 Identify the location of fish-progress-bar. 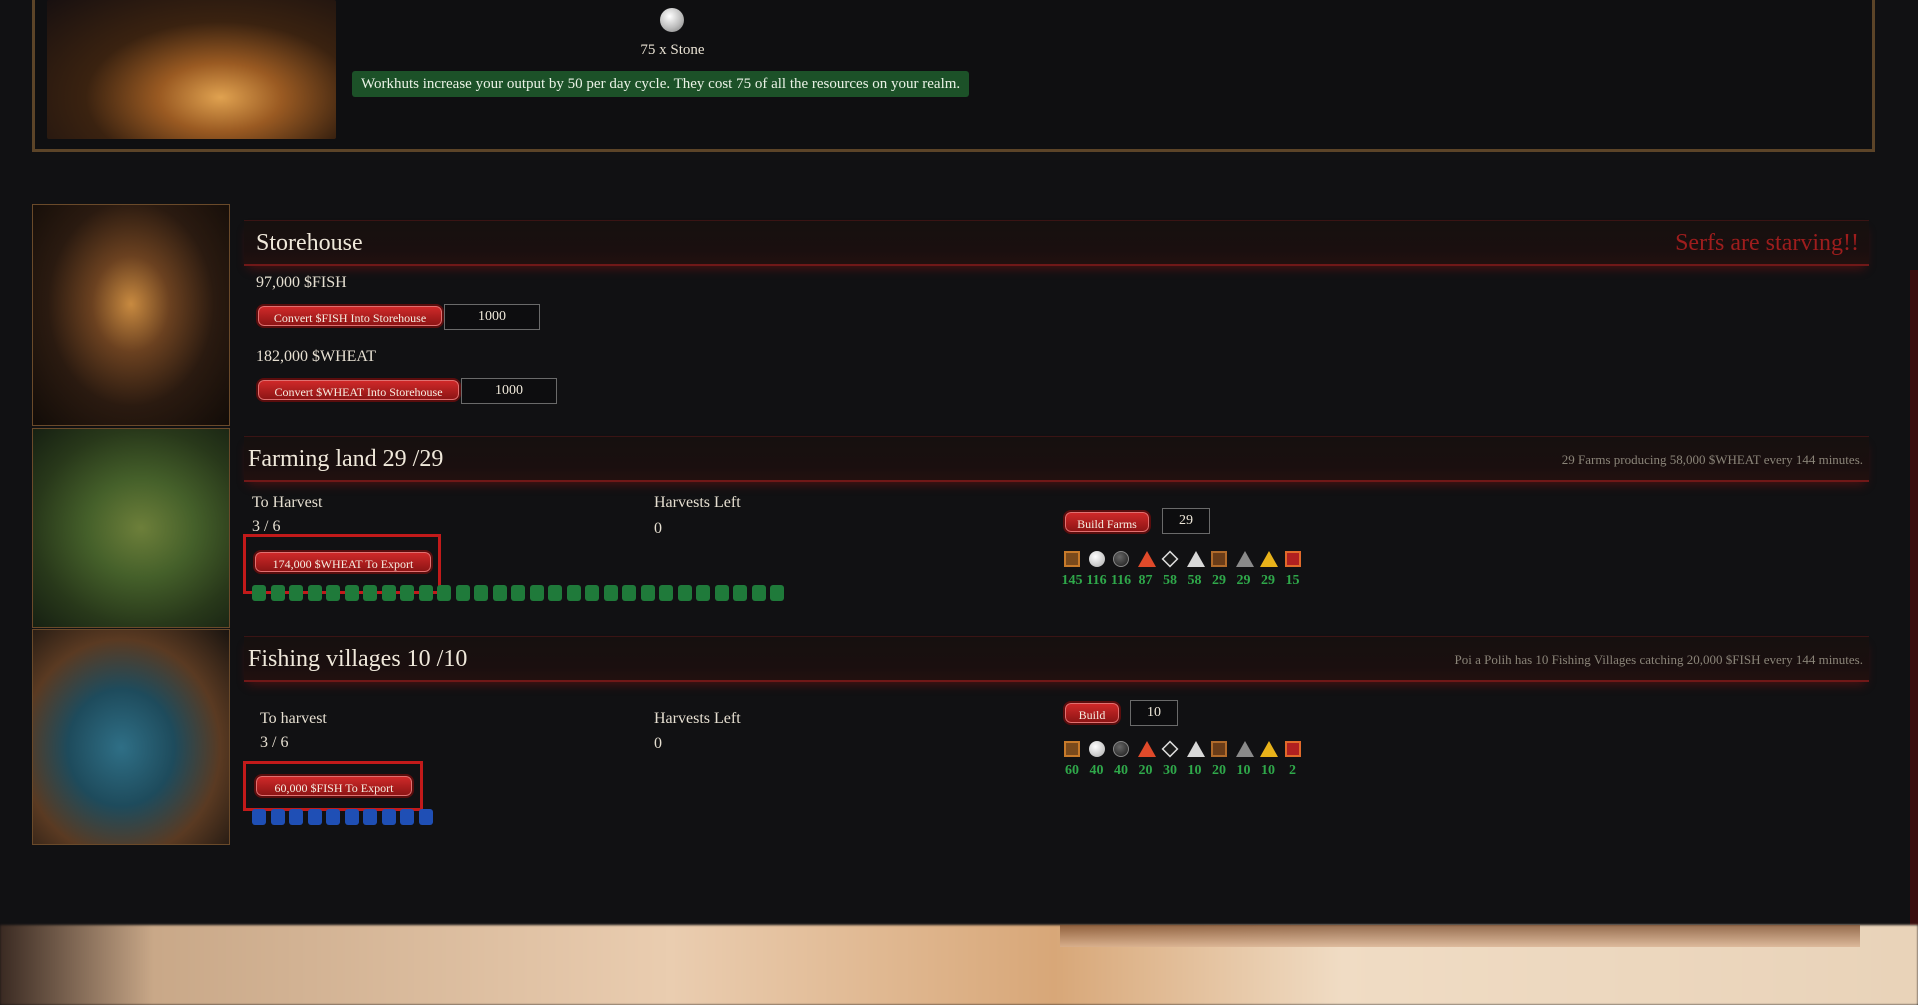
(342, 817).